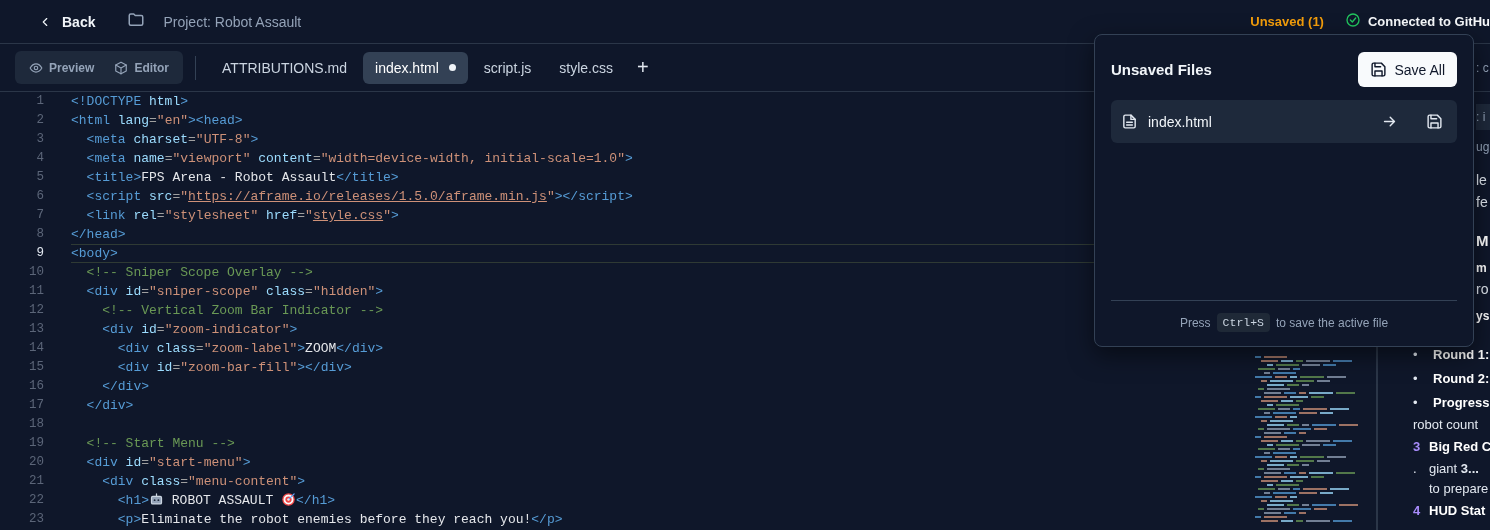 The image size is (1490, 530). What do you see at coordinates (507, 67) in the screenshot?
I see `file-tab: script.js` at bounding box center [507, 67].